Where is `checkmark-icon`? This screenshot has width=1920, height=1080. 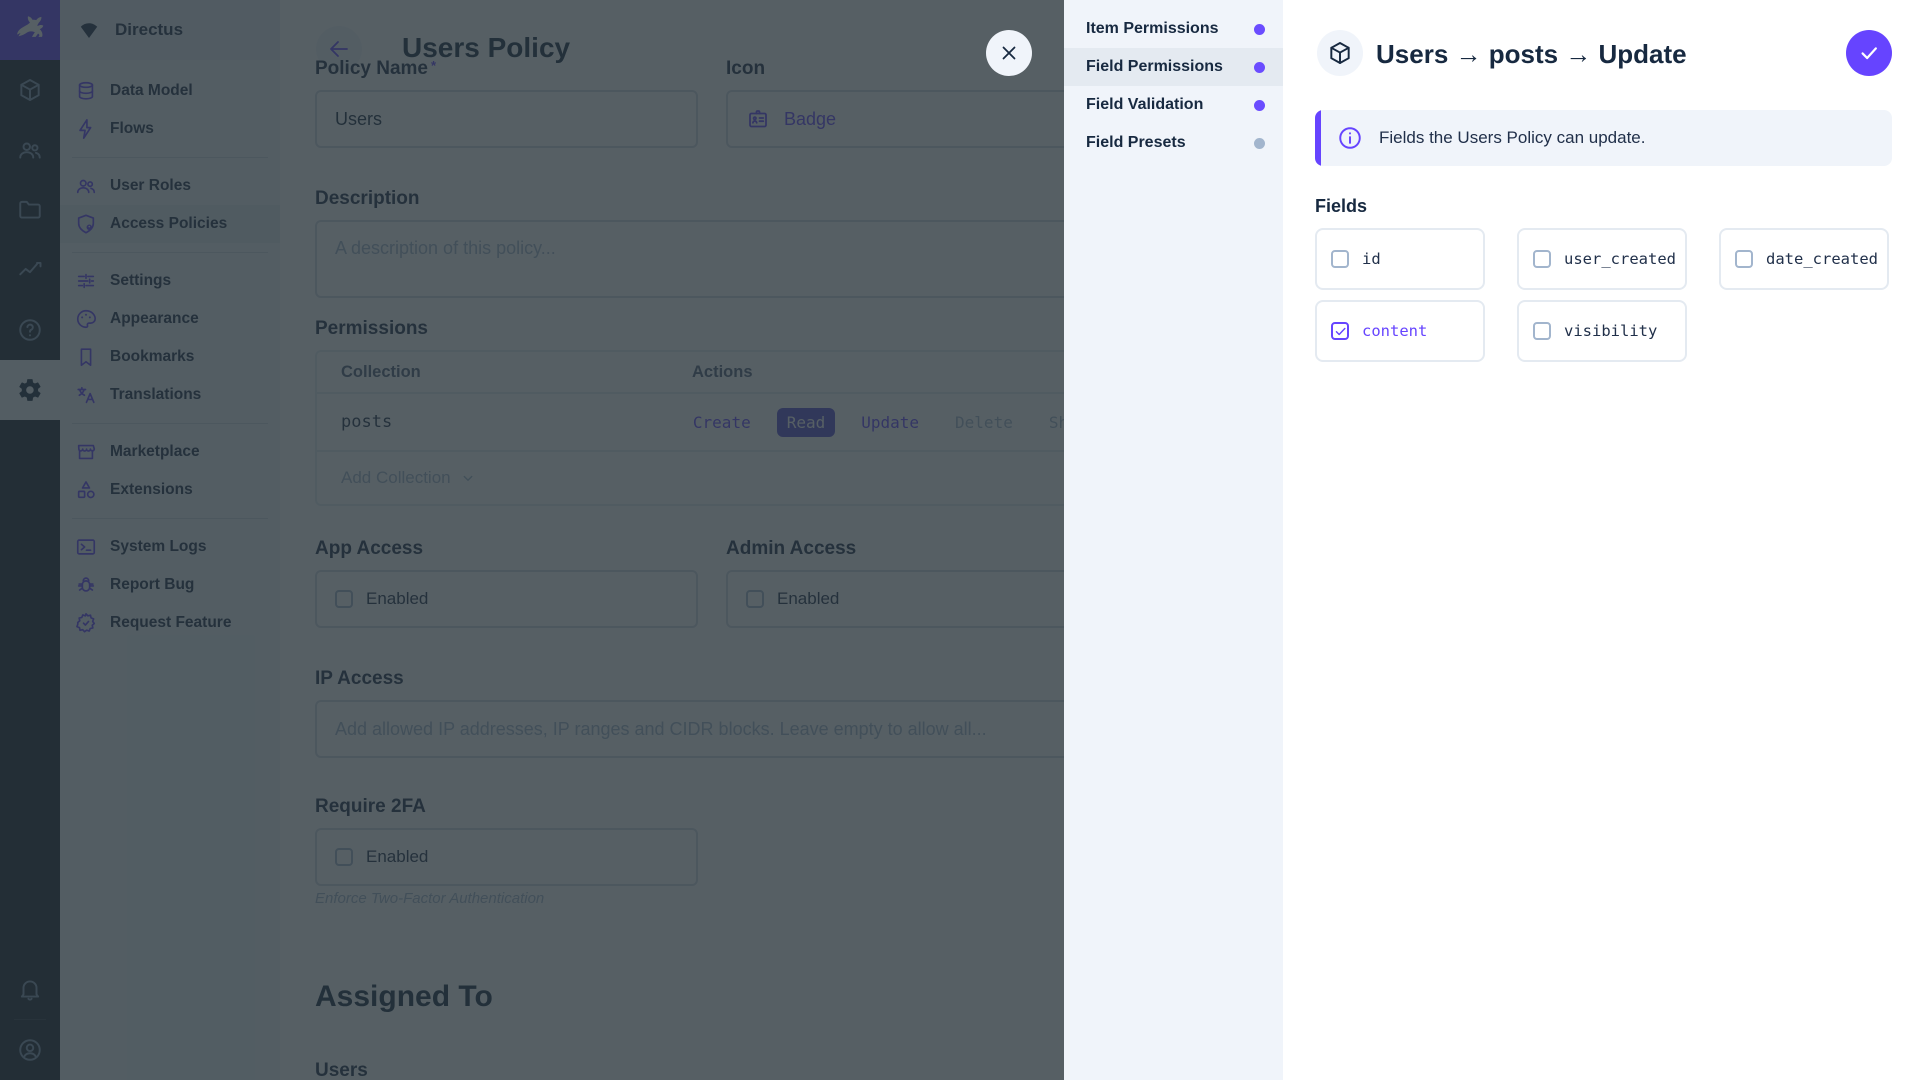 checkmark-icon is located at coordinates (1340, 331).